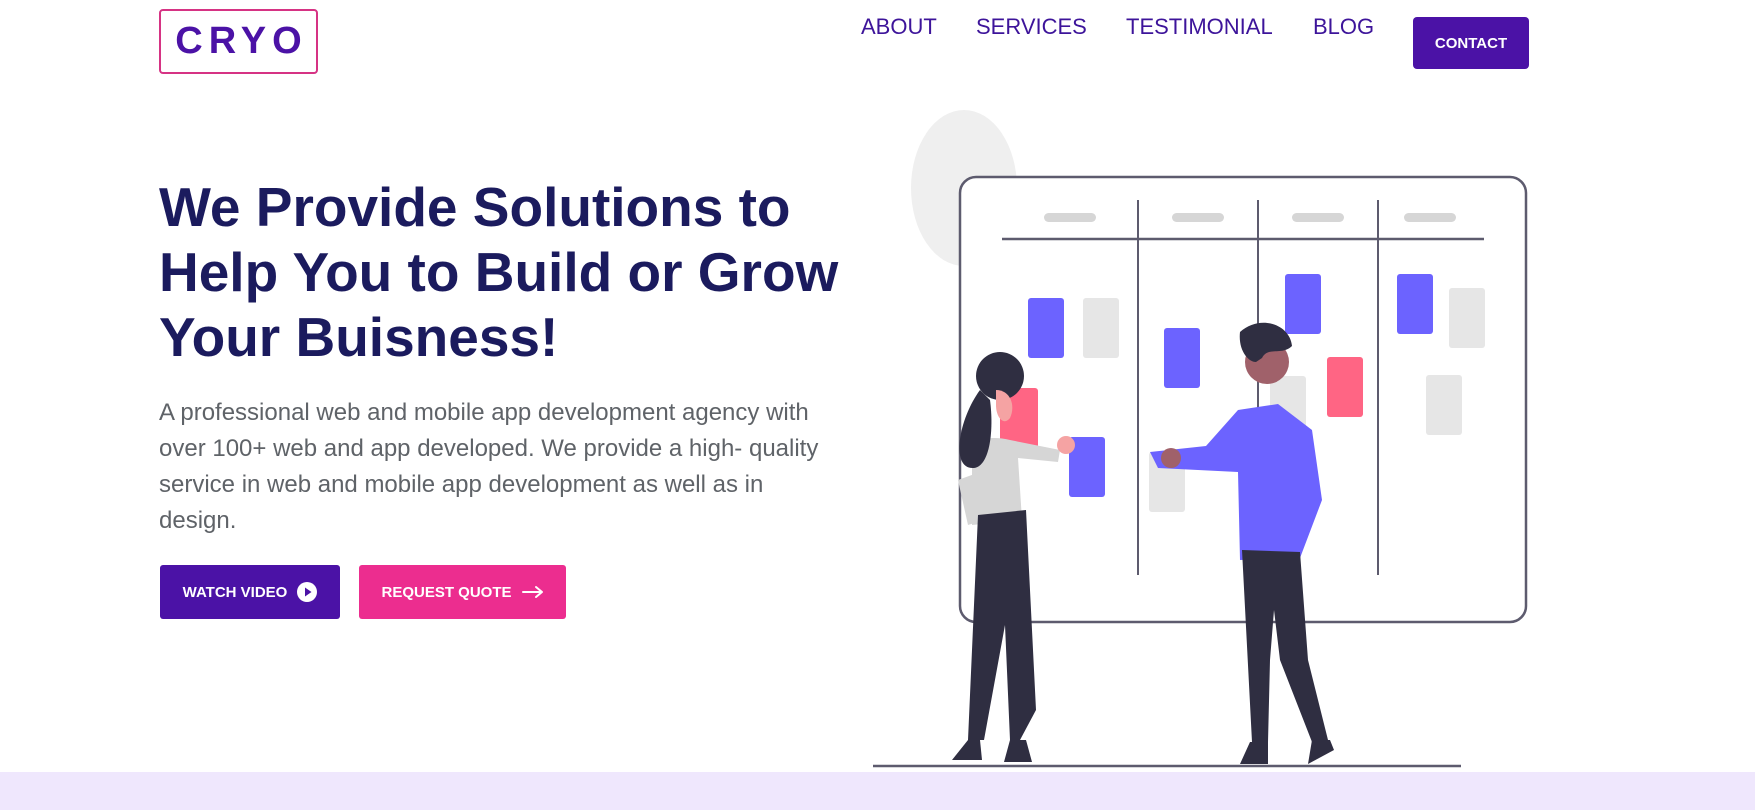 Image resolution: width=1755 pixels, height=810 pixels. Describe the element at coordinates (1031, 27) in the screenshot. I see `nav-link-services: SERVICES` at that location.